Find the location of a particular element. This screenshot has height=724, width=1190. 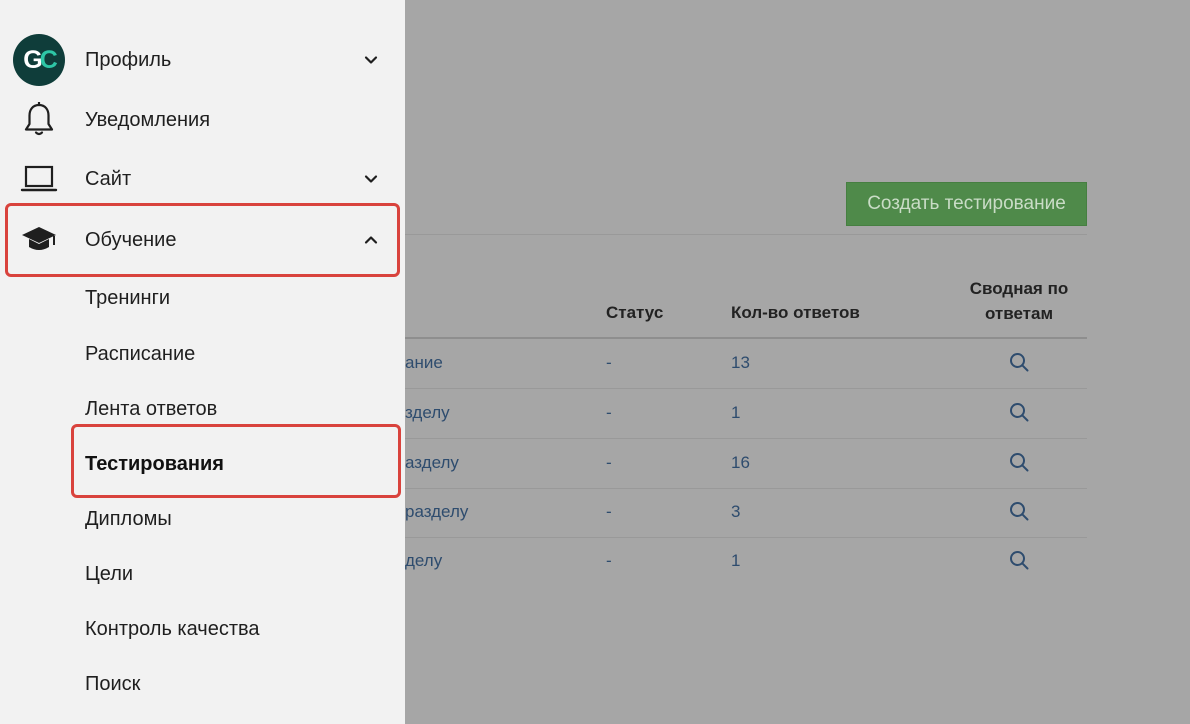

submenu-item-answer-feed: Лента ответов is located at coordinates (151, 409).